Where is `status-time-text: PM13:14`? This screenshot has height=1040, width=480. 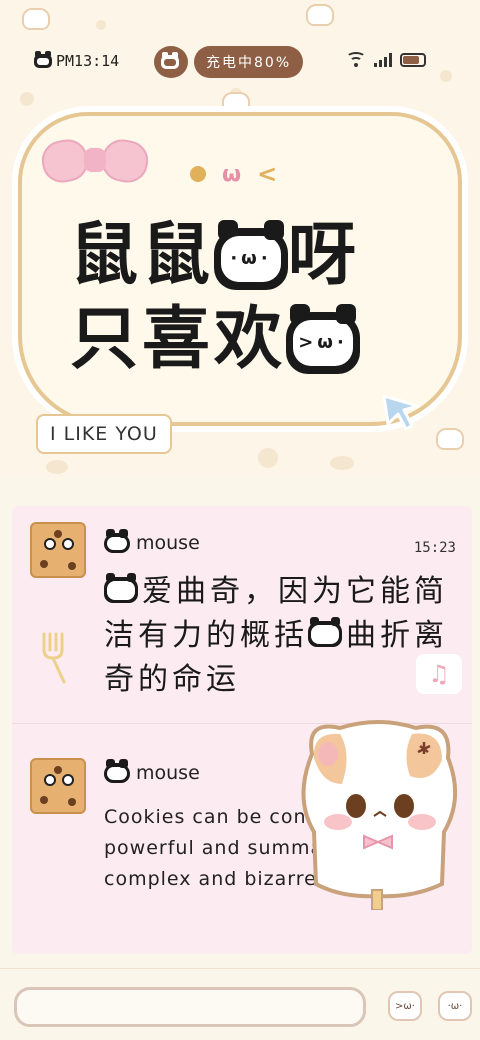 status-time-text: PM13:14 is located at coordinates (88, 61).